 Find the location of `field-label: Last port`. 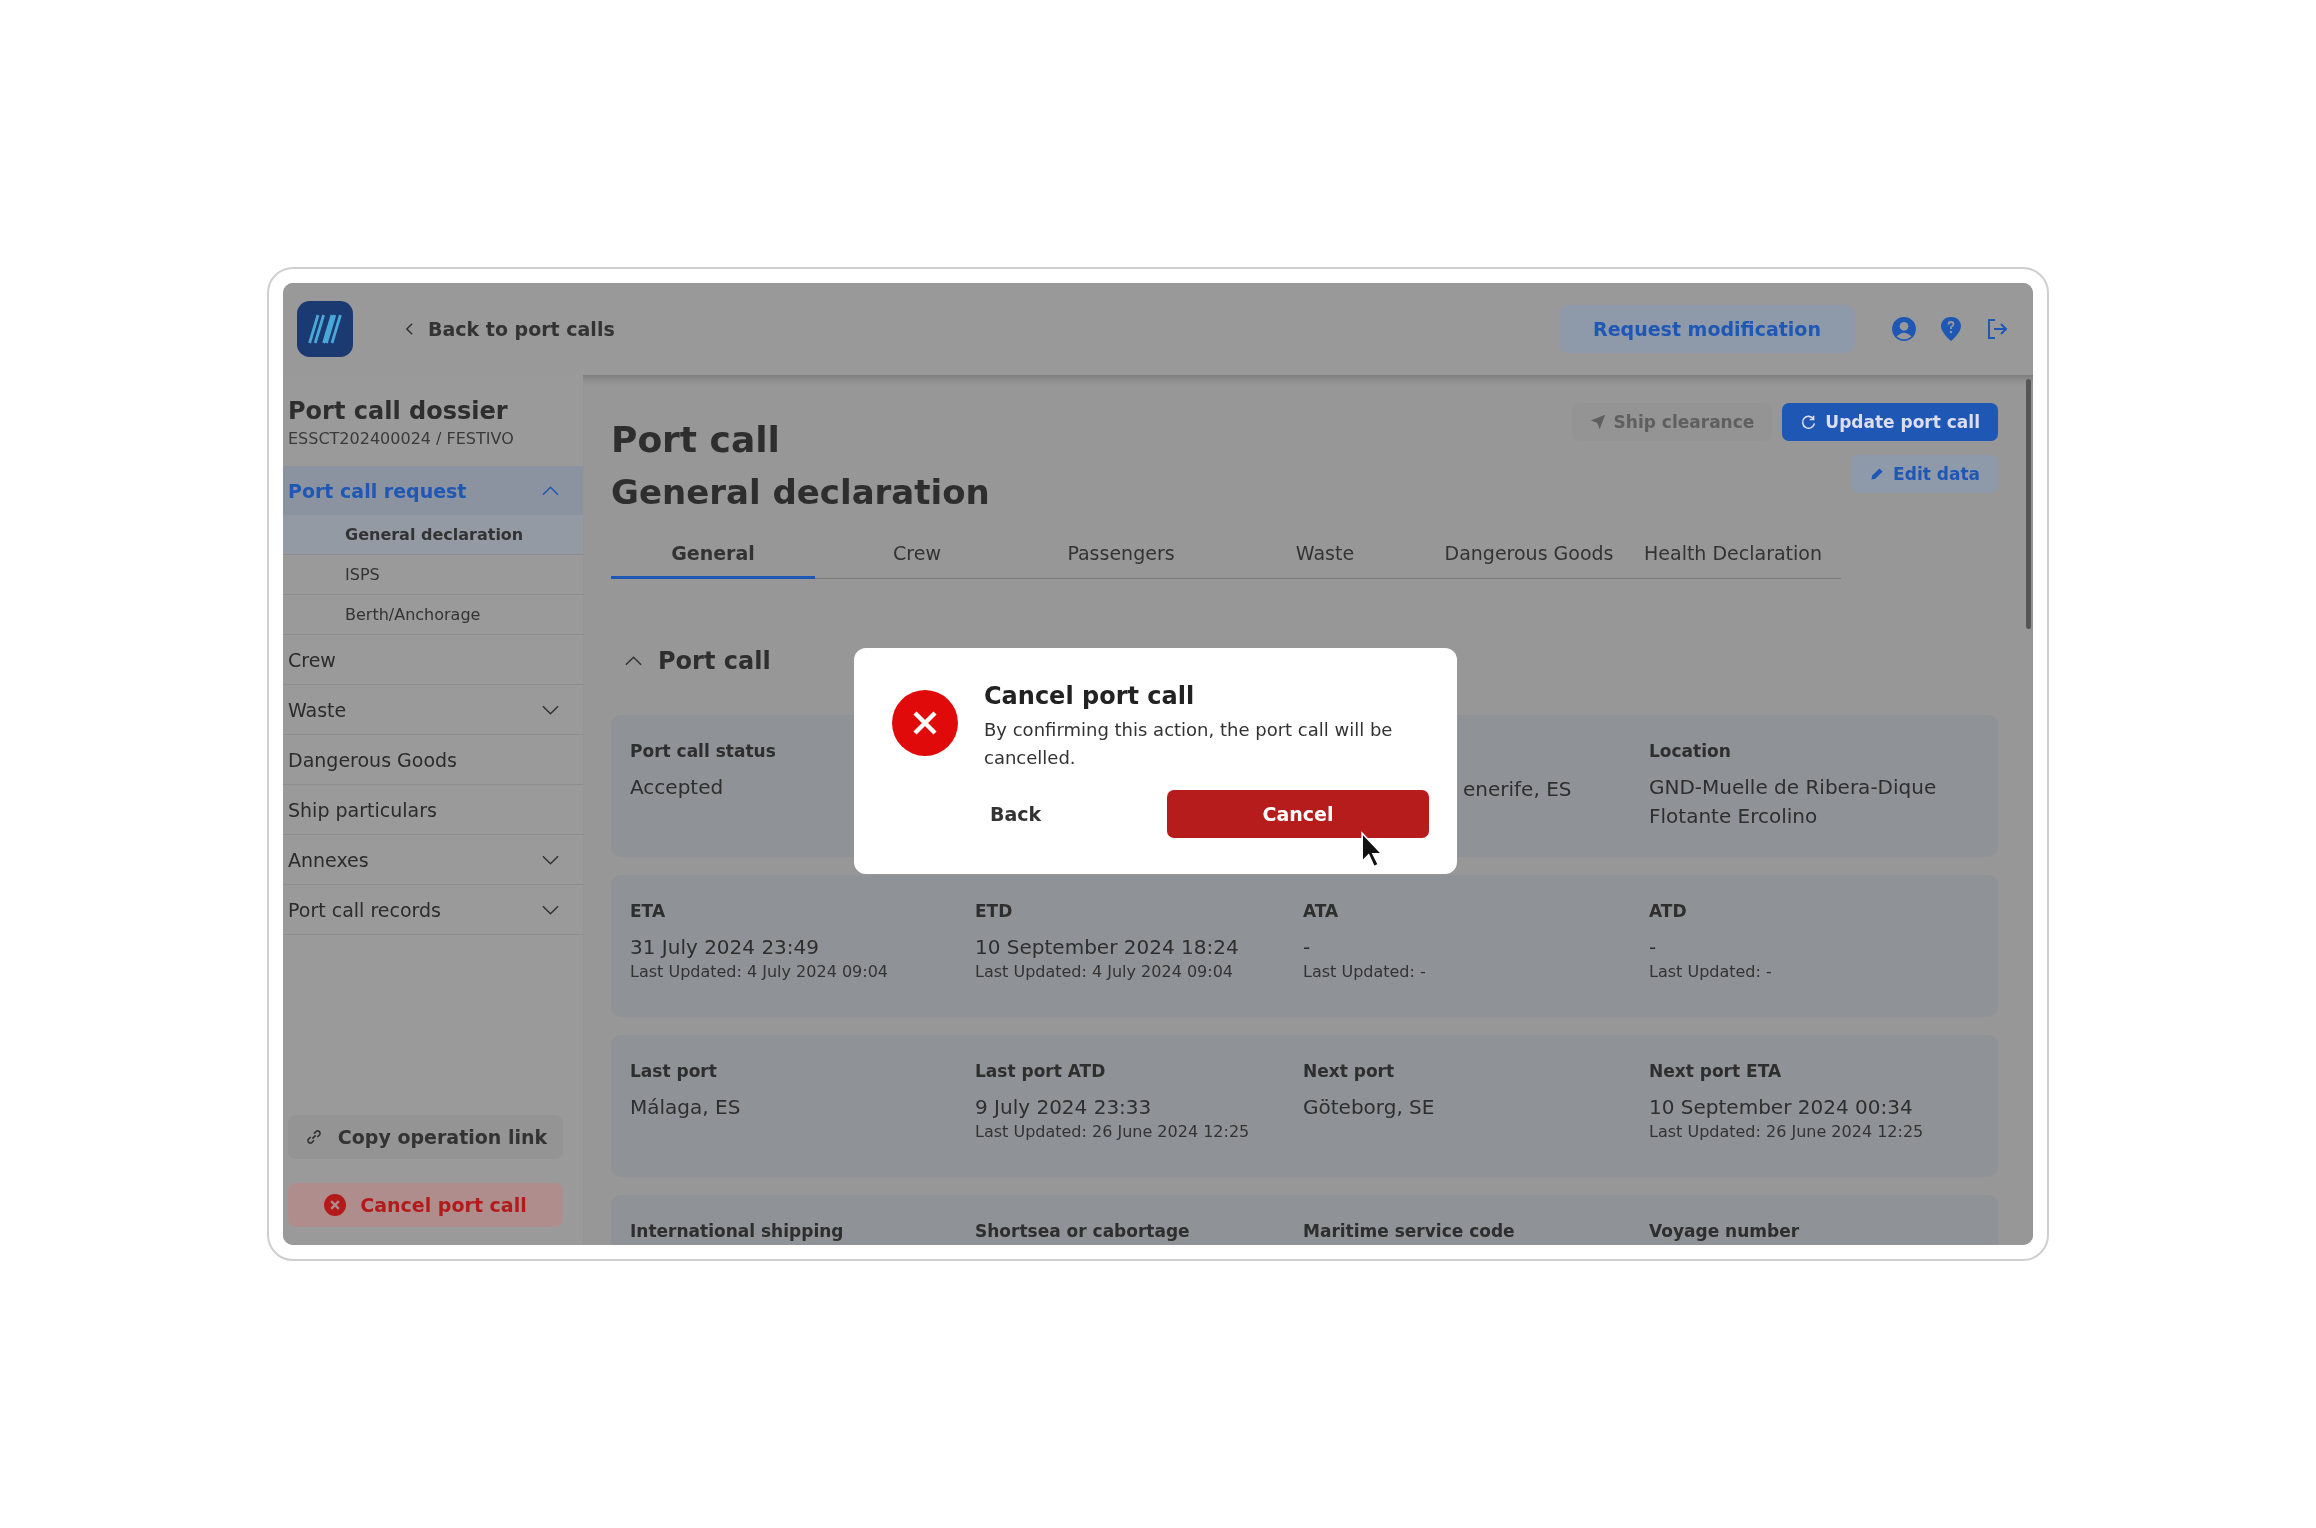

field-label: Last port is located at coordinates (674, 1071).